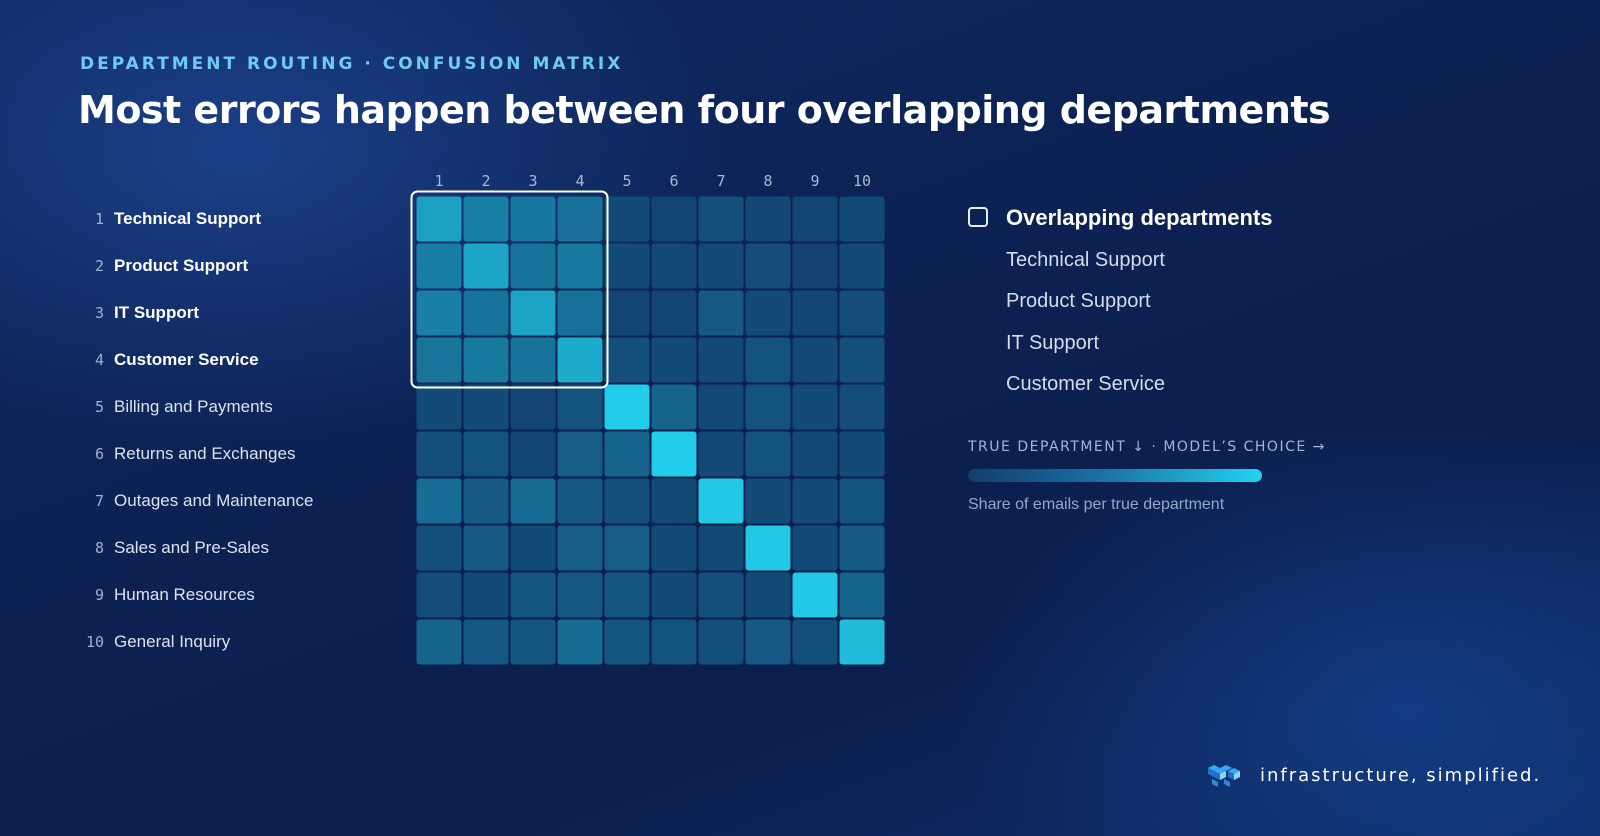 The image size is (1600, 836). What do you see at coordinates (486, 181) in the screenshot?
I see `column-label: 2` at bounding box center [486, 181].